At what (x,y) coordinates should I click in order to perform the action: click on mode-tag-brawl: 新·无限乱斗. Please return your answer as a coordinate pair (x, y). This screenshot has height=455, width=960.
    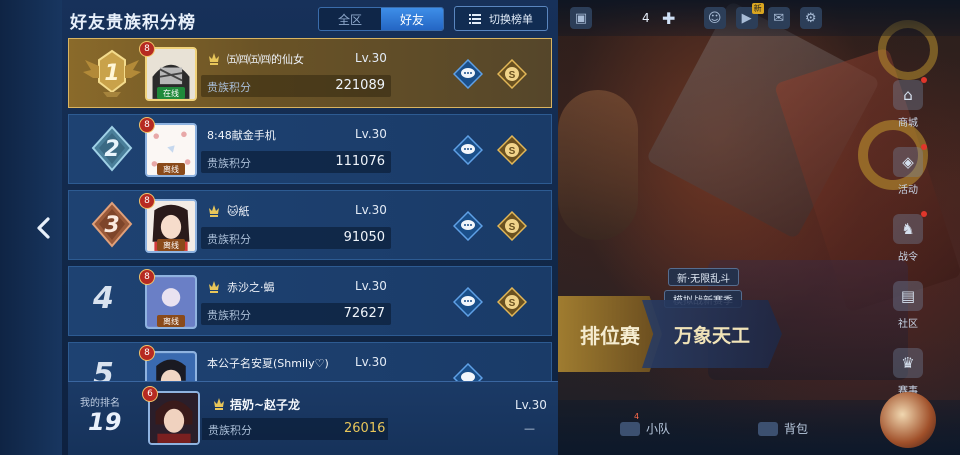
    Looking at the image, I should click on (704, 277).